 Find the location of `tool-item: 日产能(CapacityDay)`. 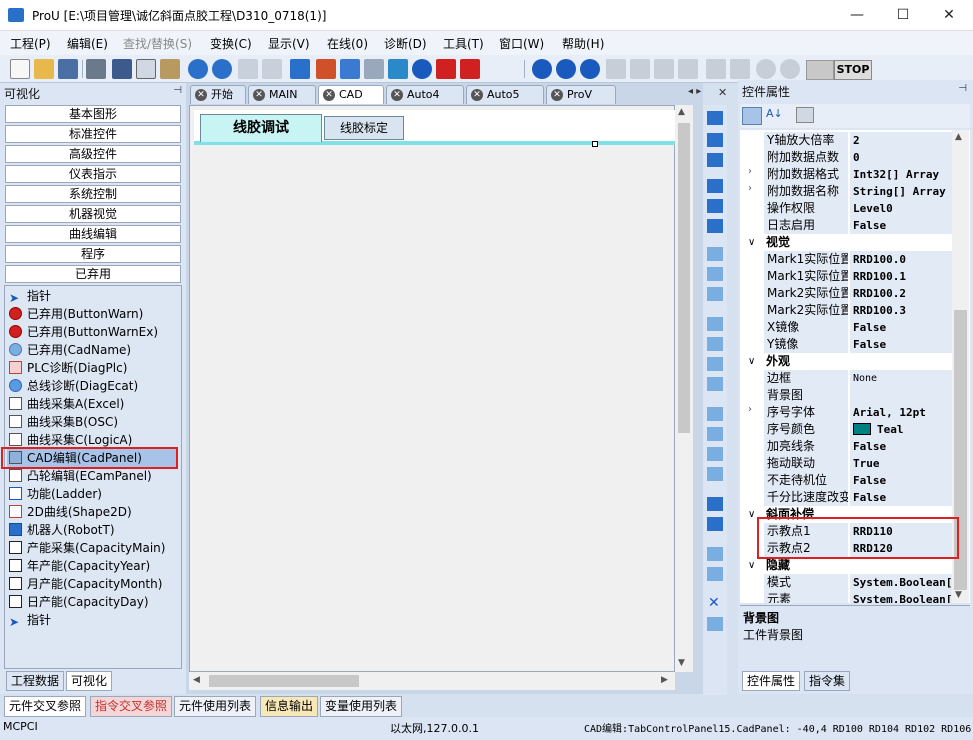

tool-item: 日产能(CapacityDay) is located at coordinates (78, 602).